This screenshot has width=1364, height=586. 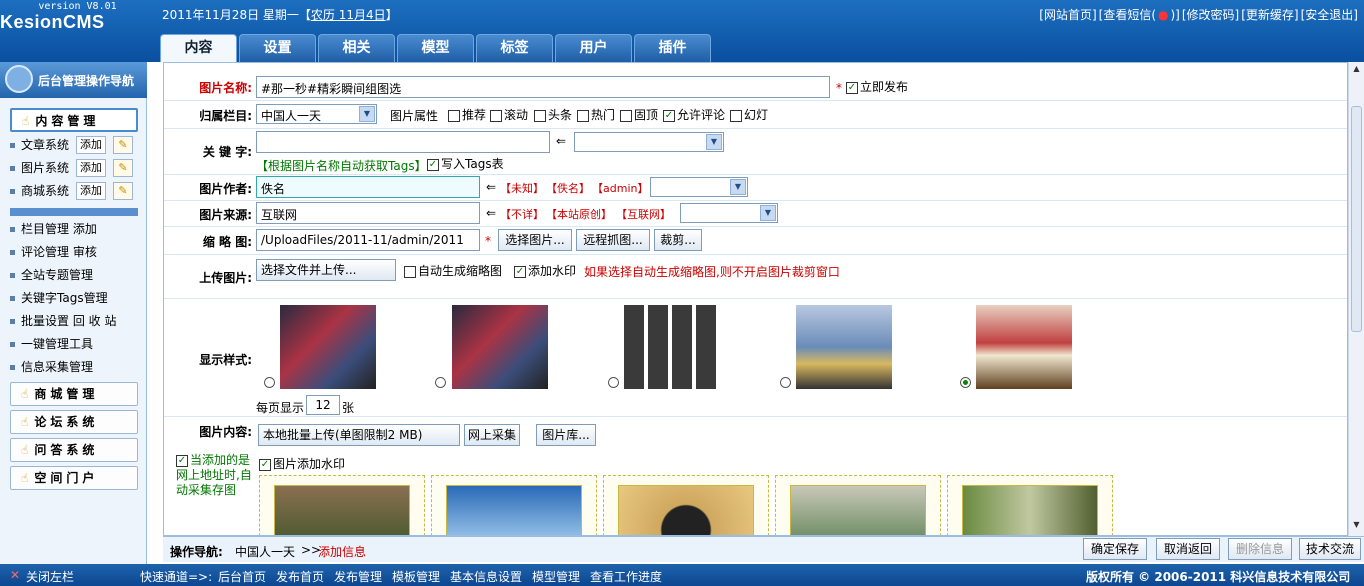 What do you see at coordinates (522, 188) in the screenshot?
I see `author-unknown-link: 【未知】` at bounding box center [522, 188].